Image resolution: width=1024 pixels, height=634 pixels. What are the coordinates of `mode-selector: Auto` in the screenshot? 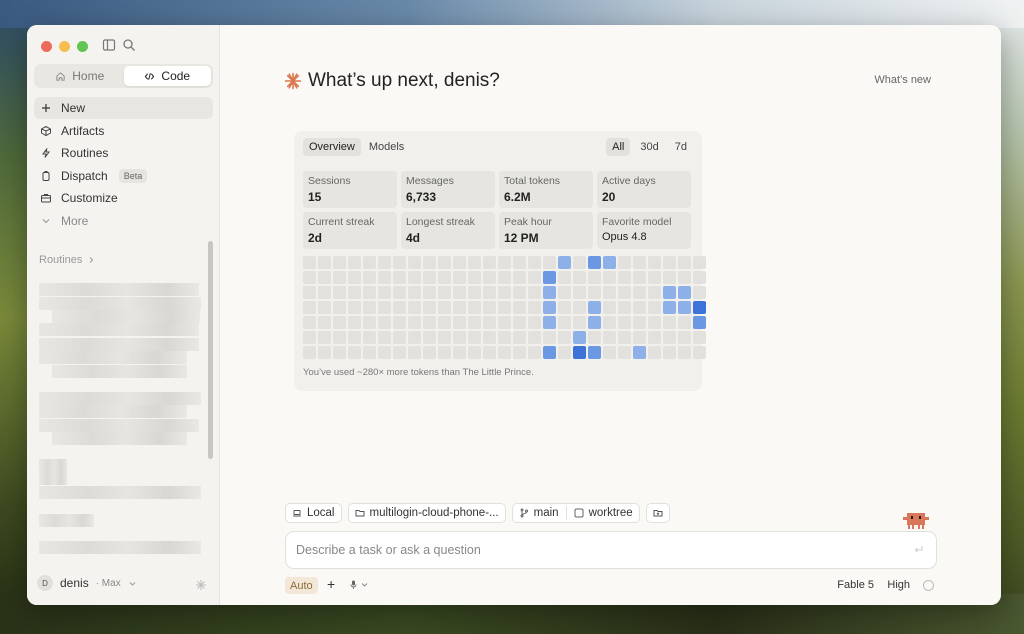 It's located at (301, 585).